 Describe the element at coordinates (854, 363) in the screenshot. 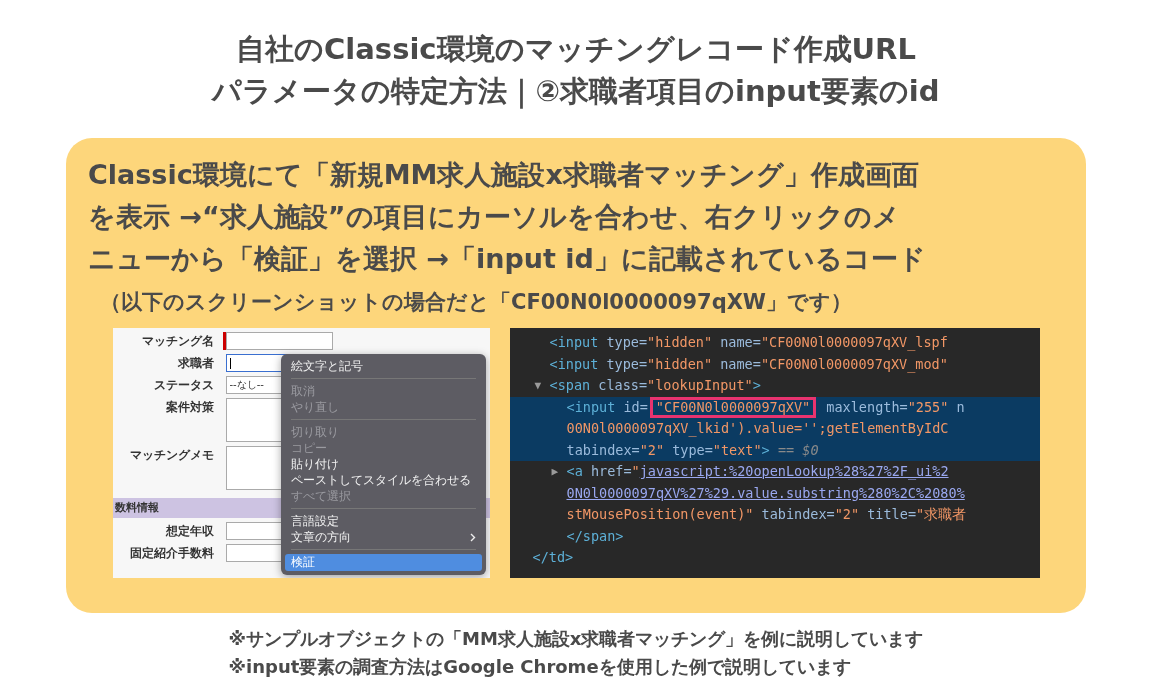

I see `code-value: "CF00N0l0000097qXV_mod"` at that location.